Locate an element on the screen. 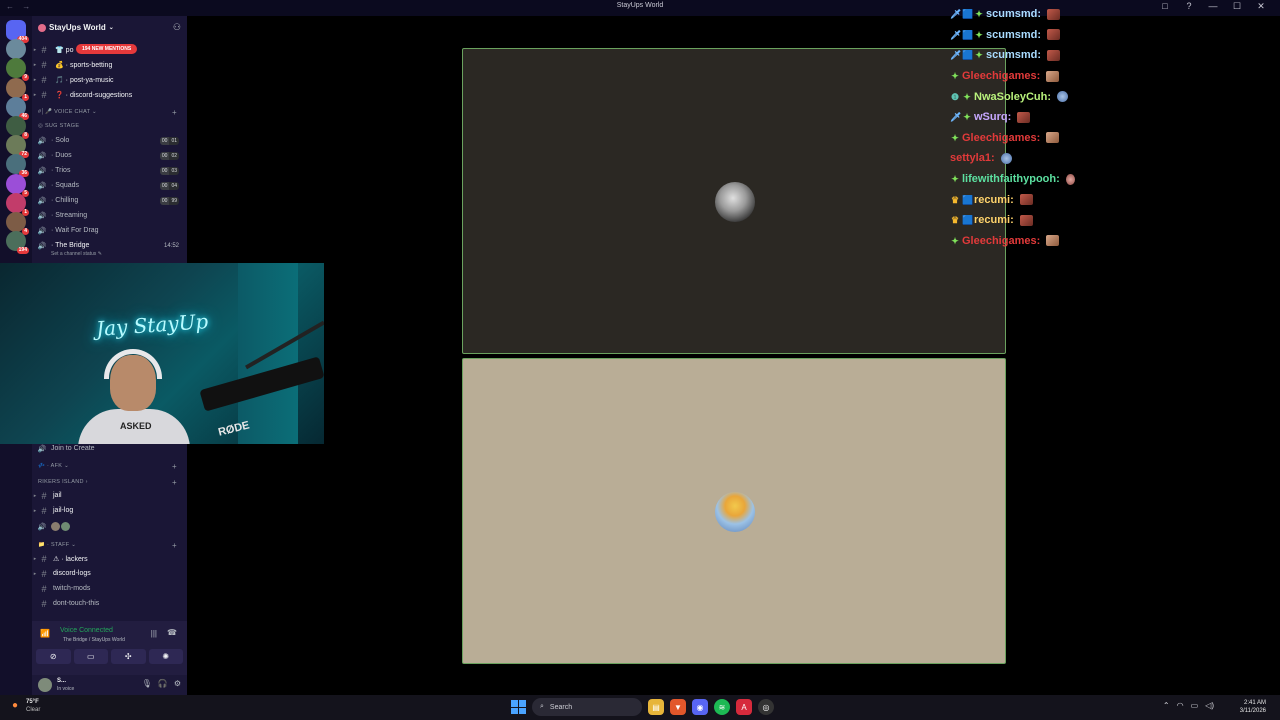  voice-connected-subtitle: The Bridge / StayUps World is located at coordinates (94, 640).